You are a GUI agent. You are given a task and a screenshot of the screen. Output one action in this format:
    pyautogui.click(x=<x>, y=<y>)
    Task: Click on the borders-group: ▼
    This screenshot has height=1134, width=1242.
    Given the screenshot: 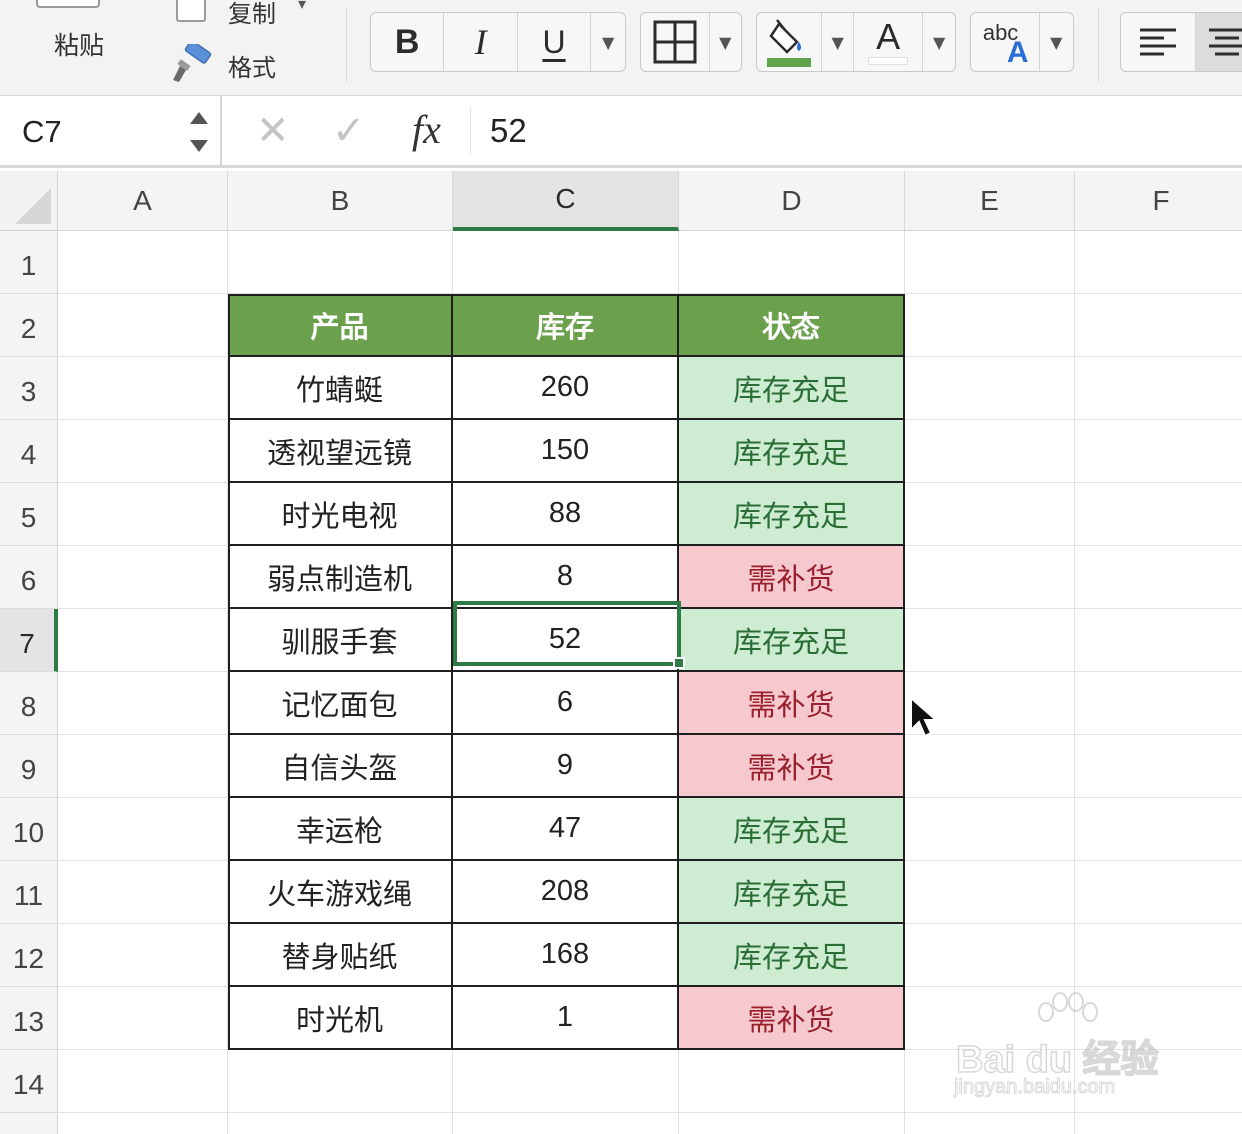 What is the action you would take?
    pyautogui.click(x=691, y=42)
    